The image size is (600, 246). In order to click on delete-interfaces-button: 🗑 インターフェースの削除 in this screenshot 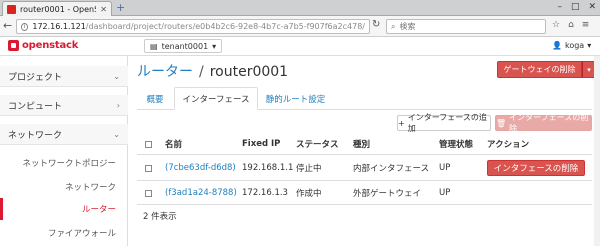, I will do `click(543, 123)`.